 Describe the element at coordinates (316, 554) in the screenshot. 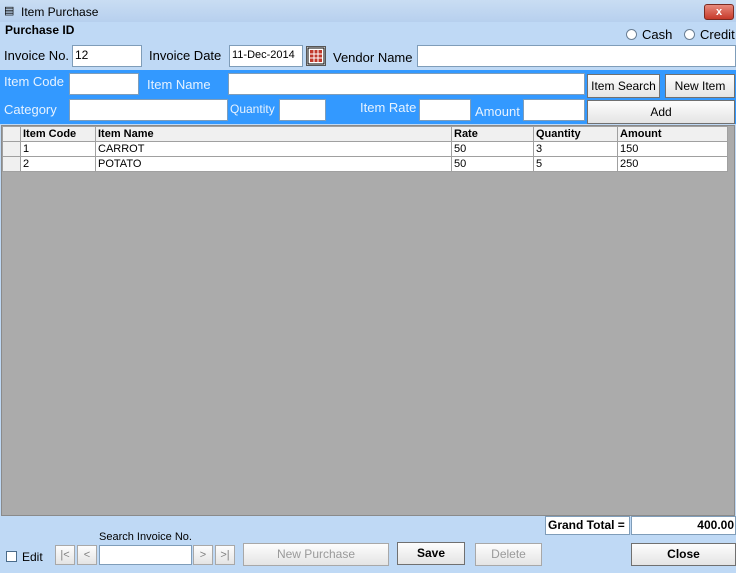

I see `new-purchase-button: New Purchase` at that location.